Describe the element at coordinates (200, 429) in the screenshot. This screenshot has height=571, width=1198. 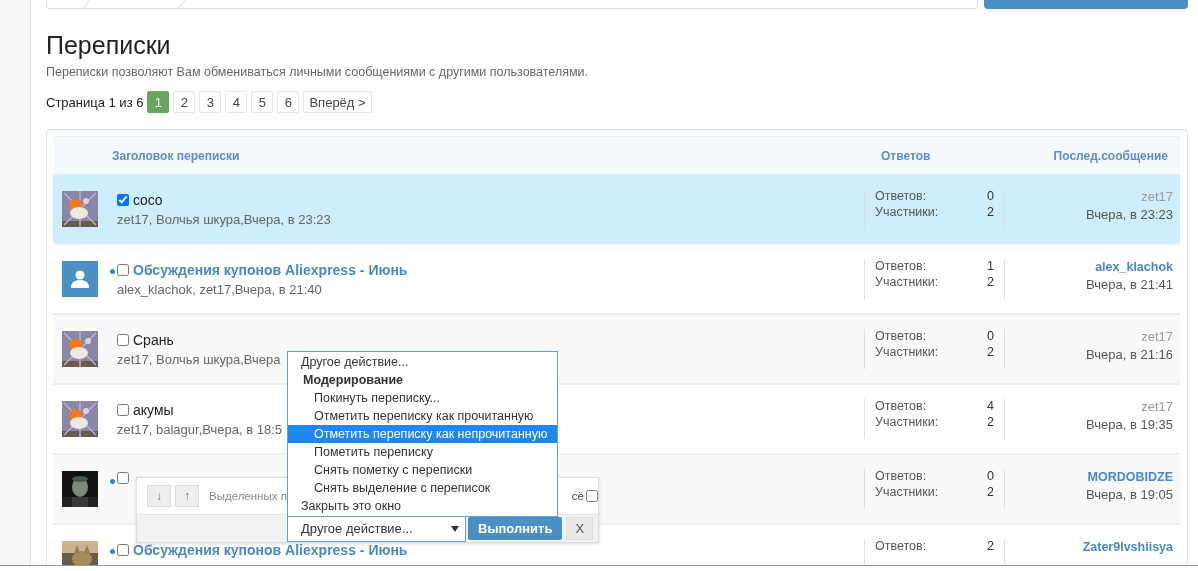
I see `participants-text: zet17, balagur,Вчера, в 18:5` at that location.